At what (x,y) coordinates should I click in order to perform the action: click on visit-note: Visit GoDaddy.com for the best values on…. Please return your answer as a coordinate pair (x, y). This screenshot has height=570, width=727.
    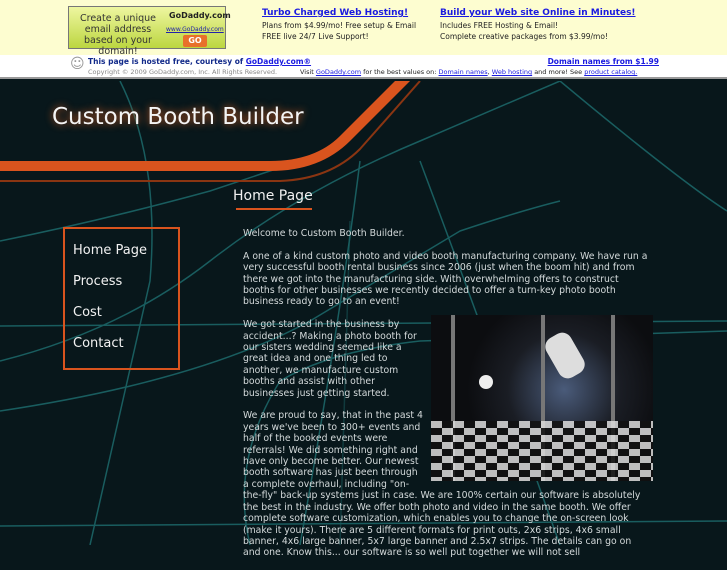
    Looking at the image, I should click on (468, 72).